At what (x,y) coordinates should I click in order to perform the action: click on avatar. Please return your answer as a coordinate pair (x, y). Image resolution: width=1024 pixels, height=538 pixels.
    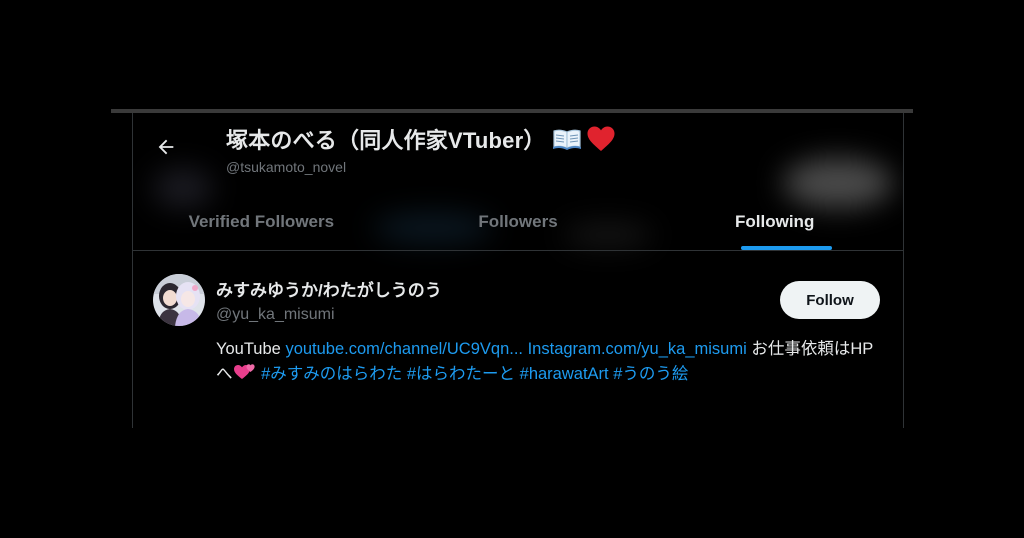
    Looking at the image, I should click on (179, 300).